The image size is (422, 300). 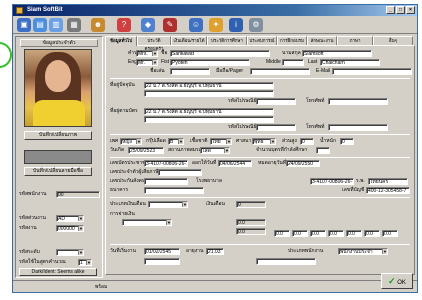 What do you see at coordinates (358, 101) in the screenshot?
I see `tel-field` at bounding box center [358, 101].